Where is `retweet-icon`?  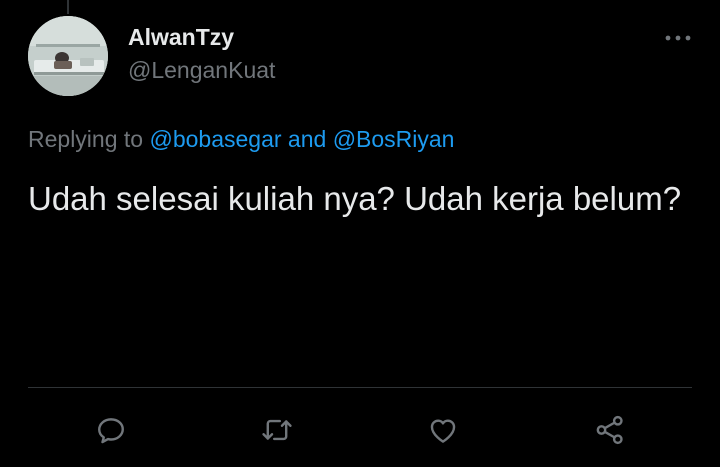 retweet-icon is located at coordinates (277, 430).